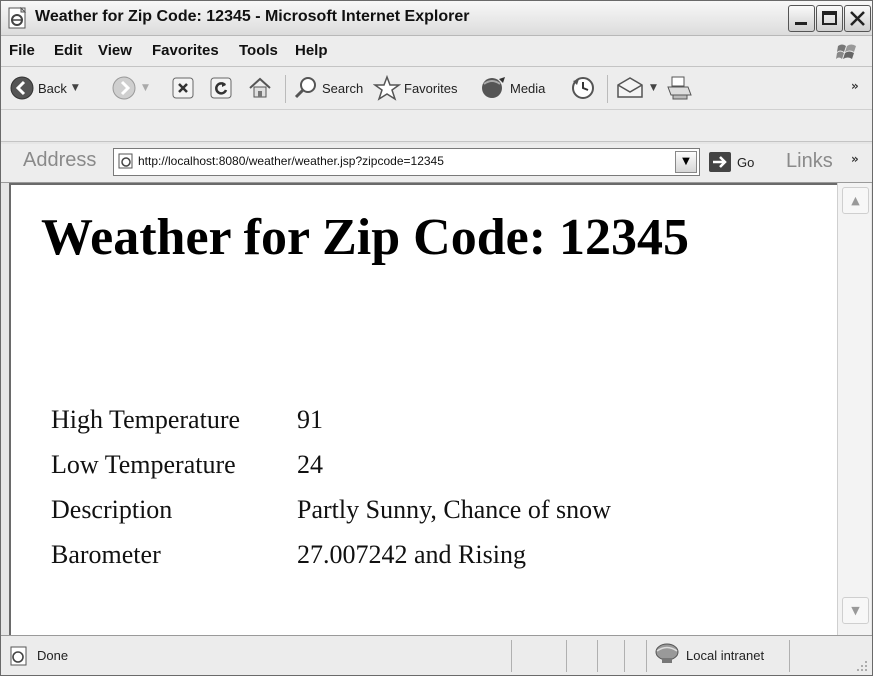 The image size is (873, 676). I want to click on page-title: Weather for Zip Code: 12345, so click(365, 237).